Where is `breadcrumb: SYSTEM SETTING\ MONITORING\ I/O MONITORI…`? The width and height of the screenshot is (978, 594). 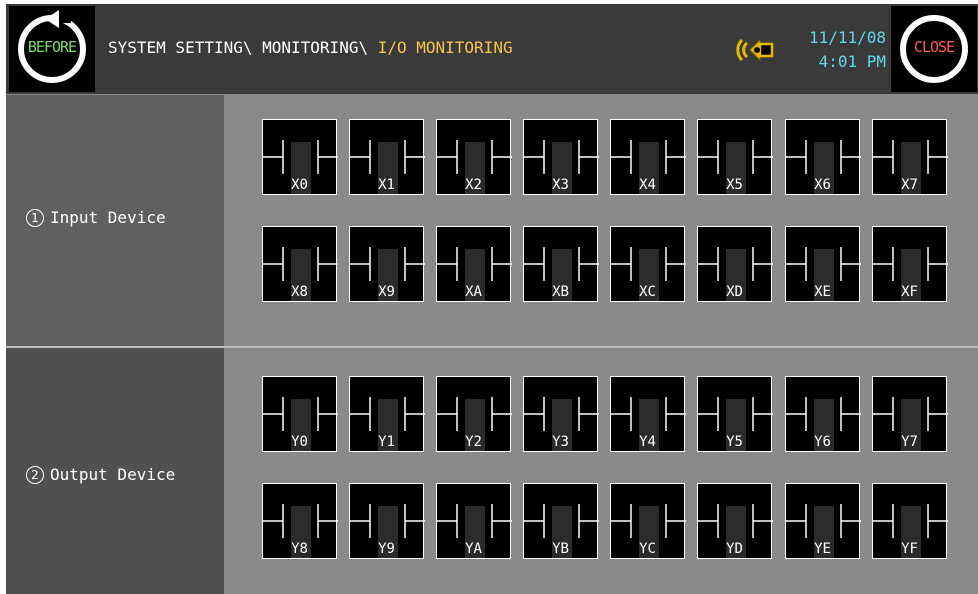 breadcrumb: SYSTEM SETTING\ MONITORING\ I/O MONITORI… is located at coordinates (310, 47).